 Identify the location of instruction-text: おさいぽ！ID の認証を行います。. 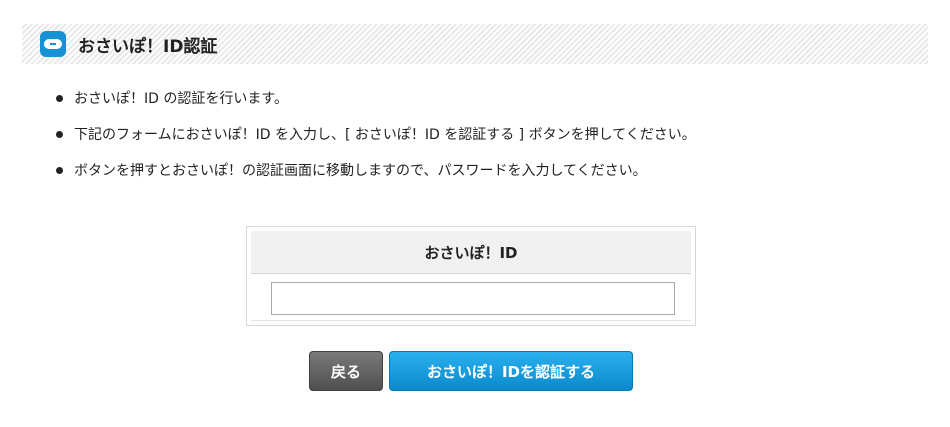
(181, 99).